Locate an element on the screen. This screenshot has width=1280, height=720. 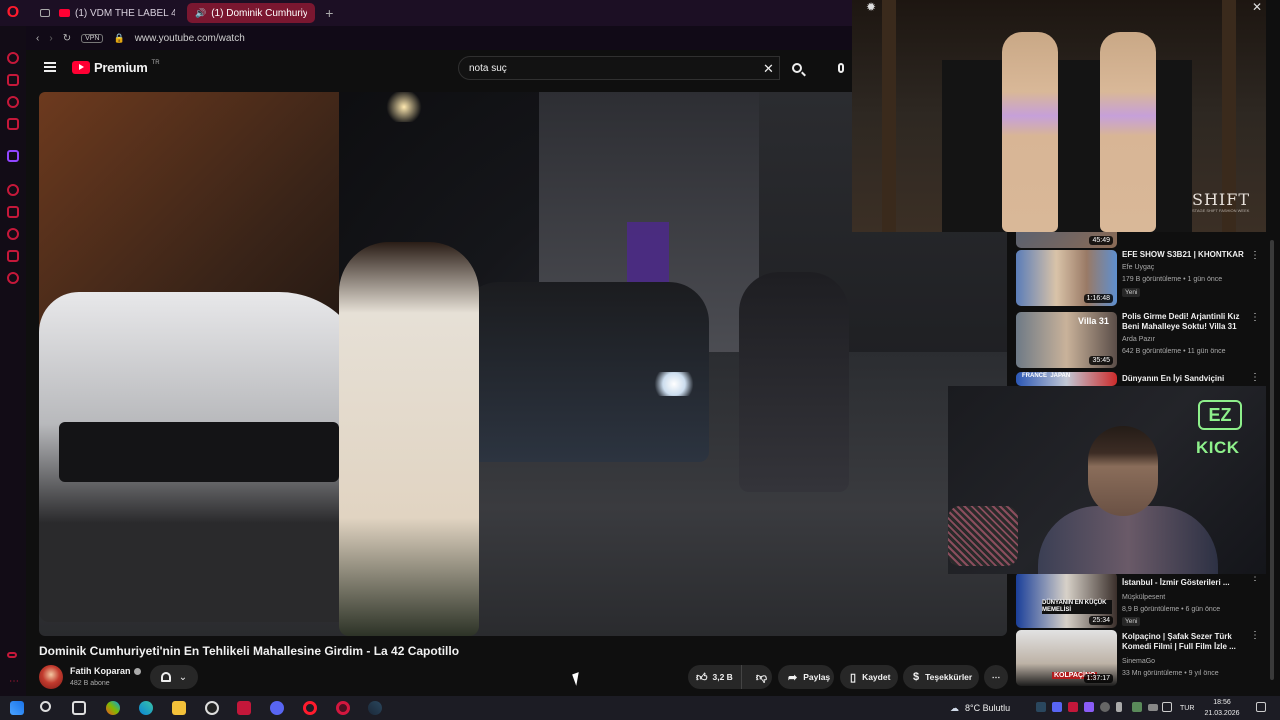
tray-network-icon is located at coordinates (1167, 707).